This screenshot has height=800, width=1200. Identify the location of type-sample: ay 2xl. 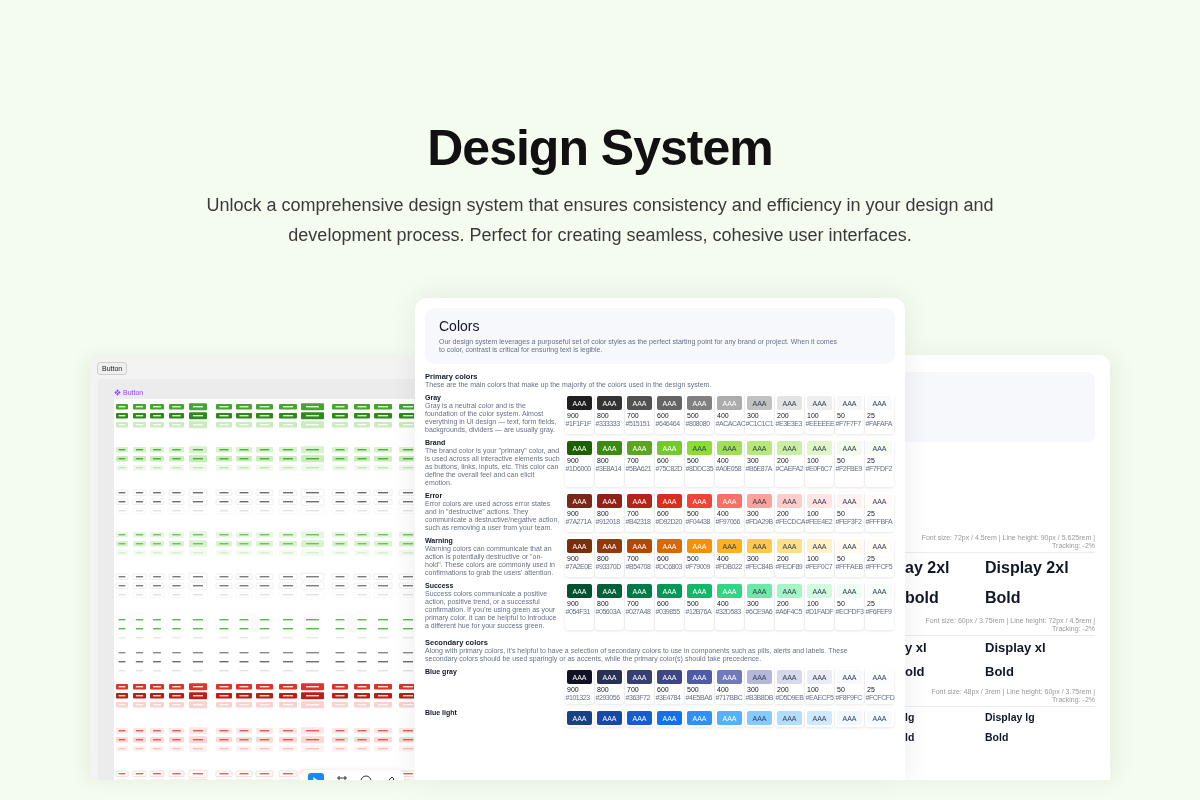
(928, 568).